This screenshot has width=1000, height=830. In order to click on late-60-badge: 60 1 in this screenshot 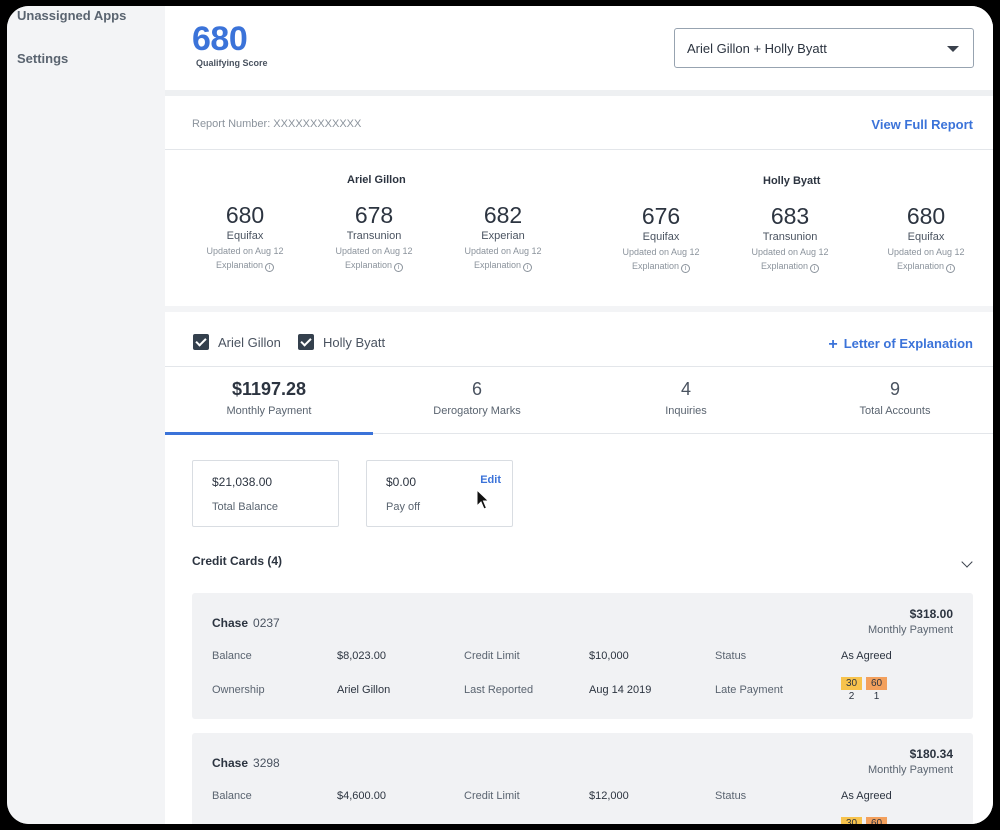, I will do `click(876, 689)`.